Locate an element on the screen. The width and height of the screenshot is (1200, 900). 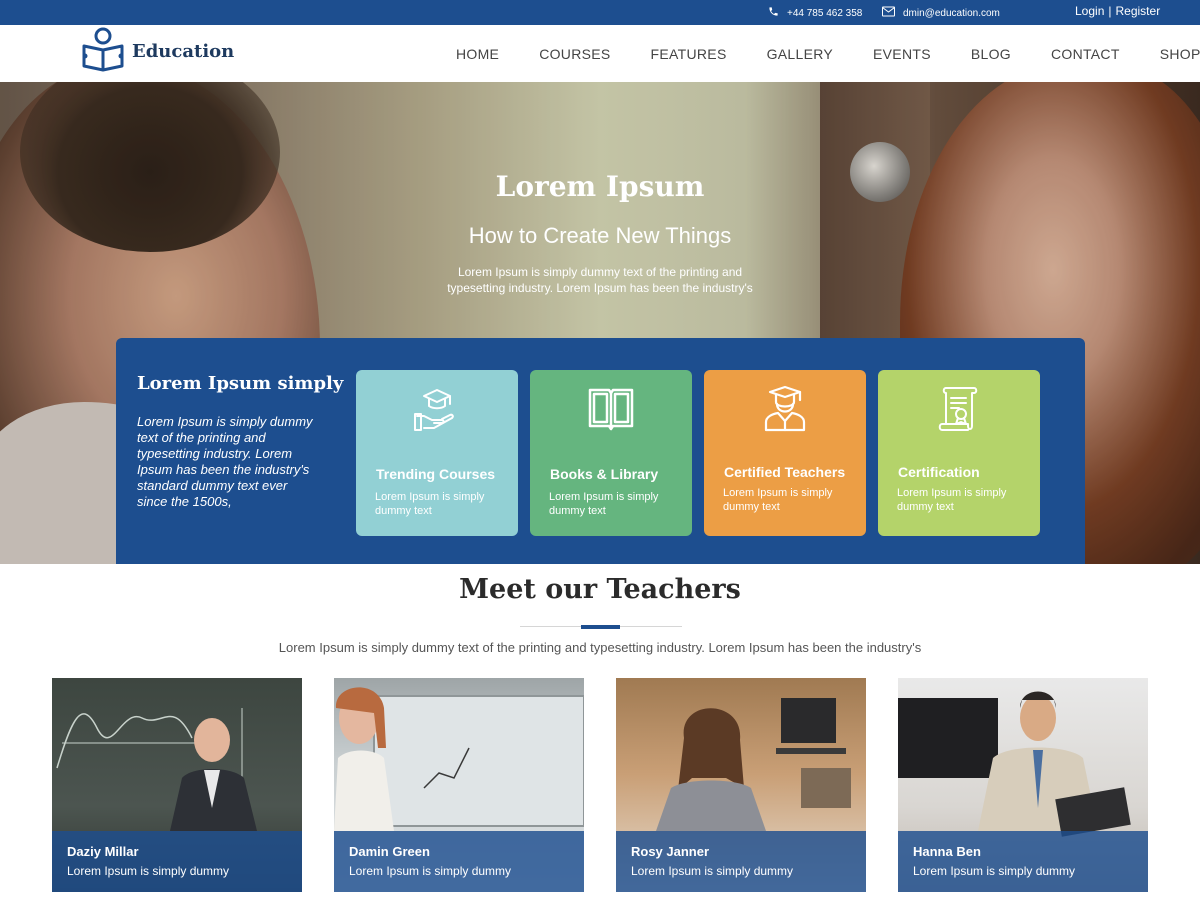
teachers-section-title: Meet our Teachers is located at coordinates (600, 589).